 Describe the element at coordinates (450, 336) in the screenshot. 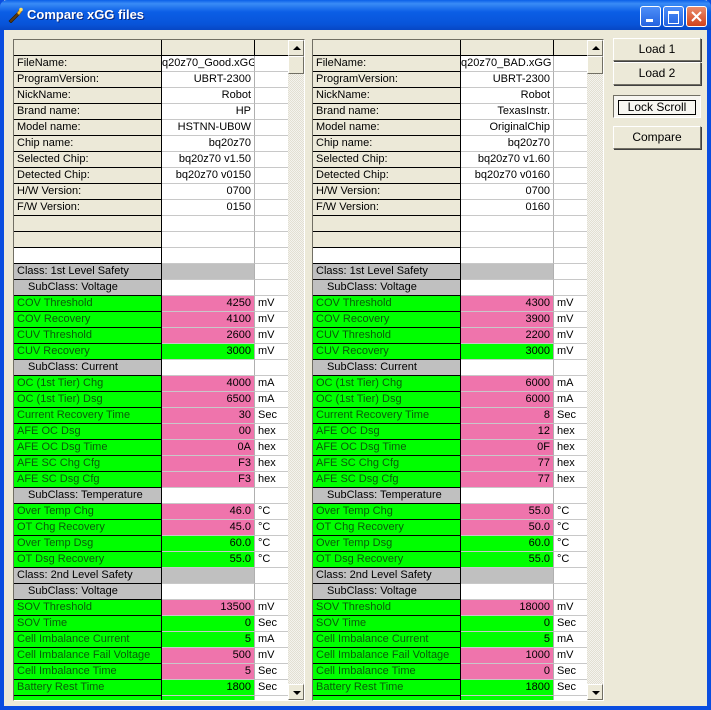

I see `param-row-cuv-threshold: CUV Threshold 2200 mV` at that location.